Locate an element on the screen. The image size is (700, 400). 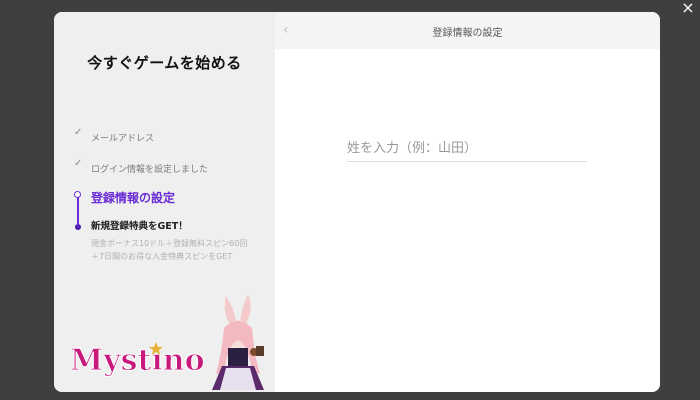
step-label: ログイン情報を設定しました is located at coordinates (150, 170).